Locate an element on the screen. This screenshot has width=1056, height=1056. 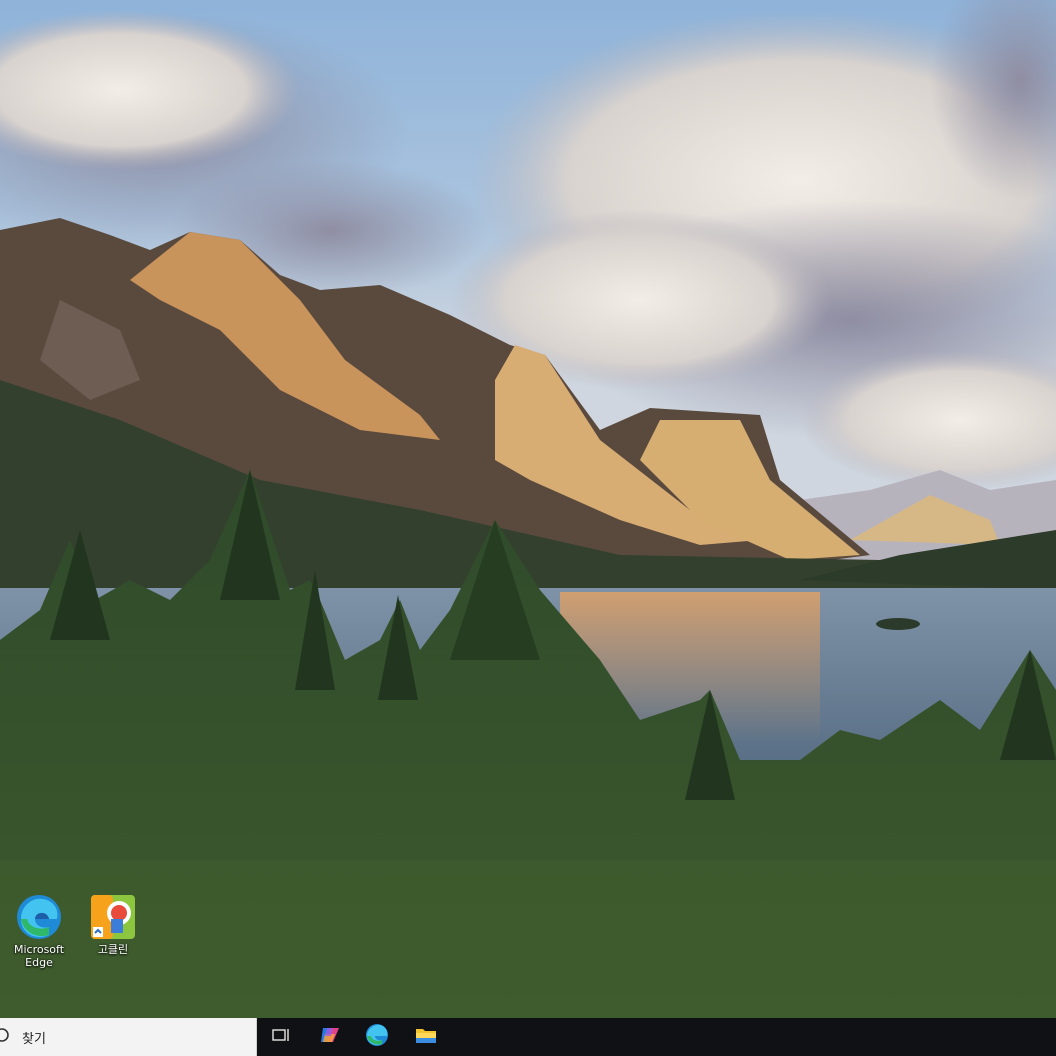
file-explorer-button is located at coordinates (426, 1037).